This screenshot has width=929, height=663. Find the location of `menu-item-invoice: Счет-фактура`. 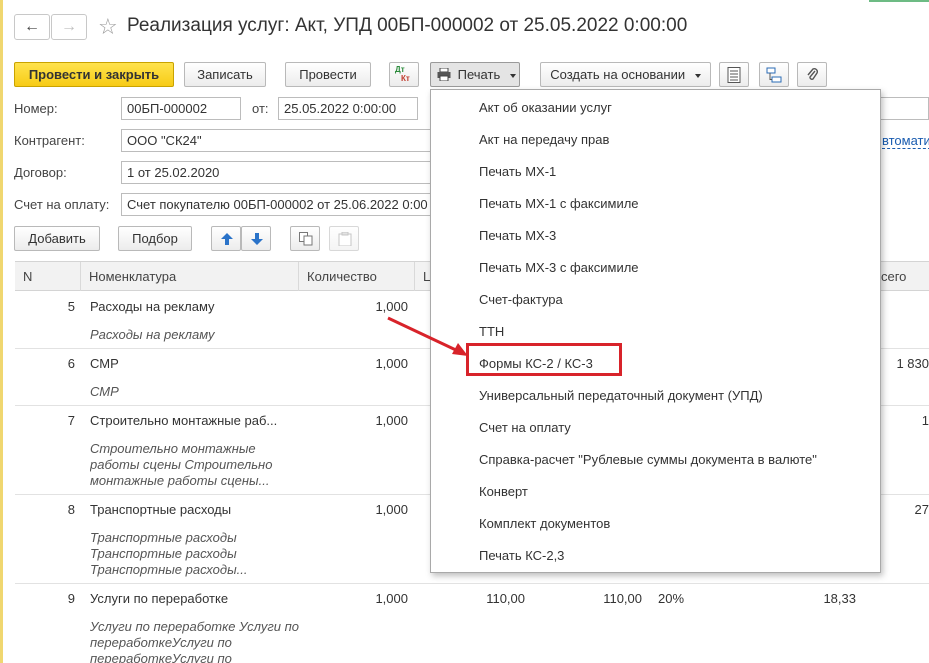

menu-item-invoice: Счет-фактура is located at coordinates (521, 299).